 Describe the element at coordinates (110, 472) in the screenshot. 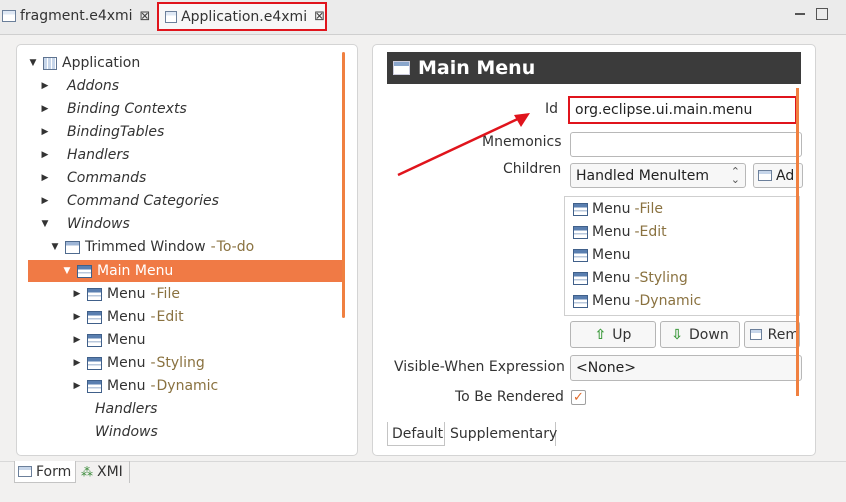

I see `tab-label: XMI` at that location.